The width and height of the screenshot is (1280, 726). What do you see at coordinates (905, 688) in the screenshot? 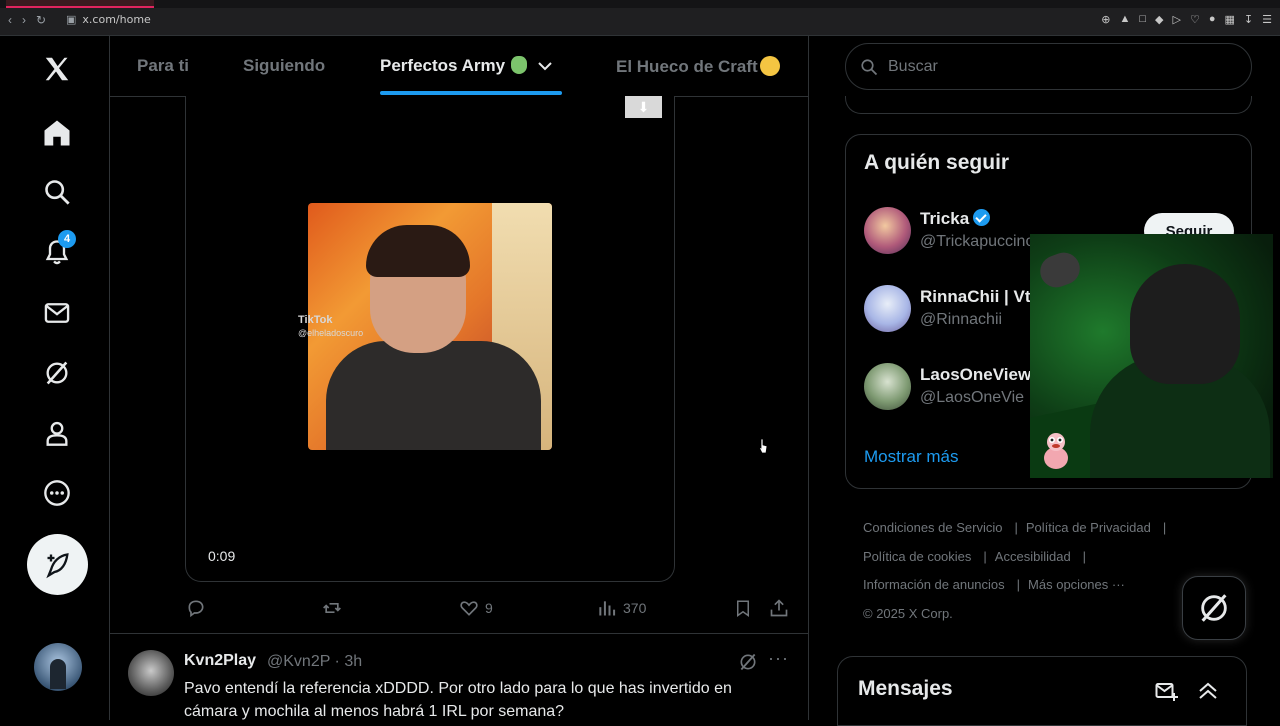
I see `messages-title: Mensajes` at bounding box center [905, 688].